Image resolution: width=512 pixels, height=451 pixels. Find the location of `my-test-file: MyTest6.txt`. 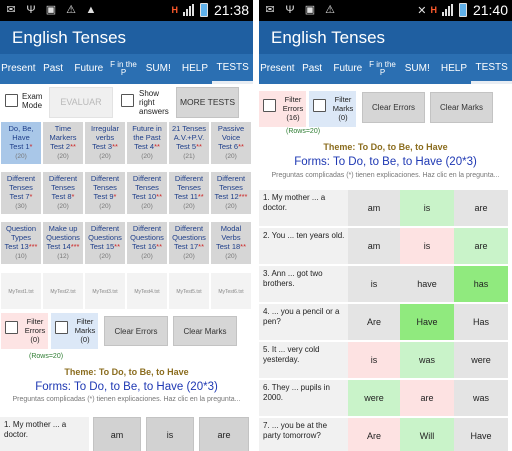

my-test-file: MyTest6.txt is located at coordinates (231, 291).